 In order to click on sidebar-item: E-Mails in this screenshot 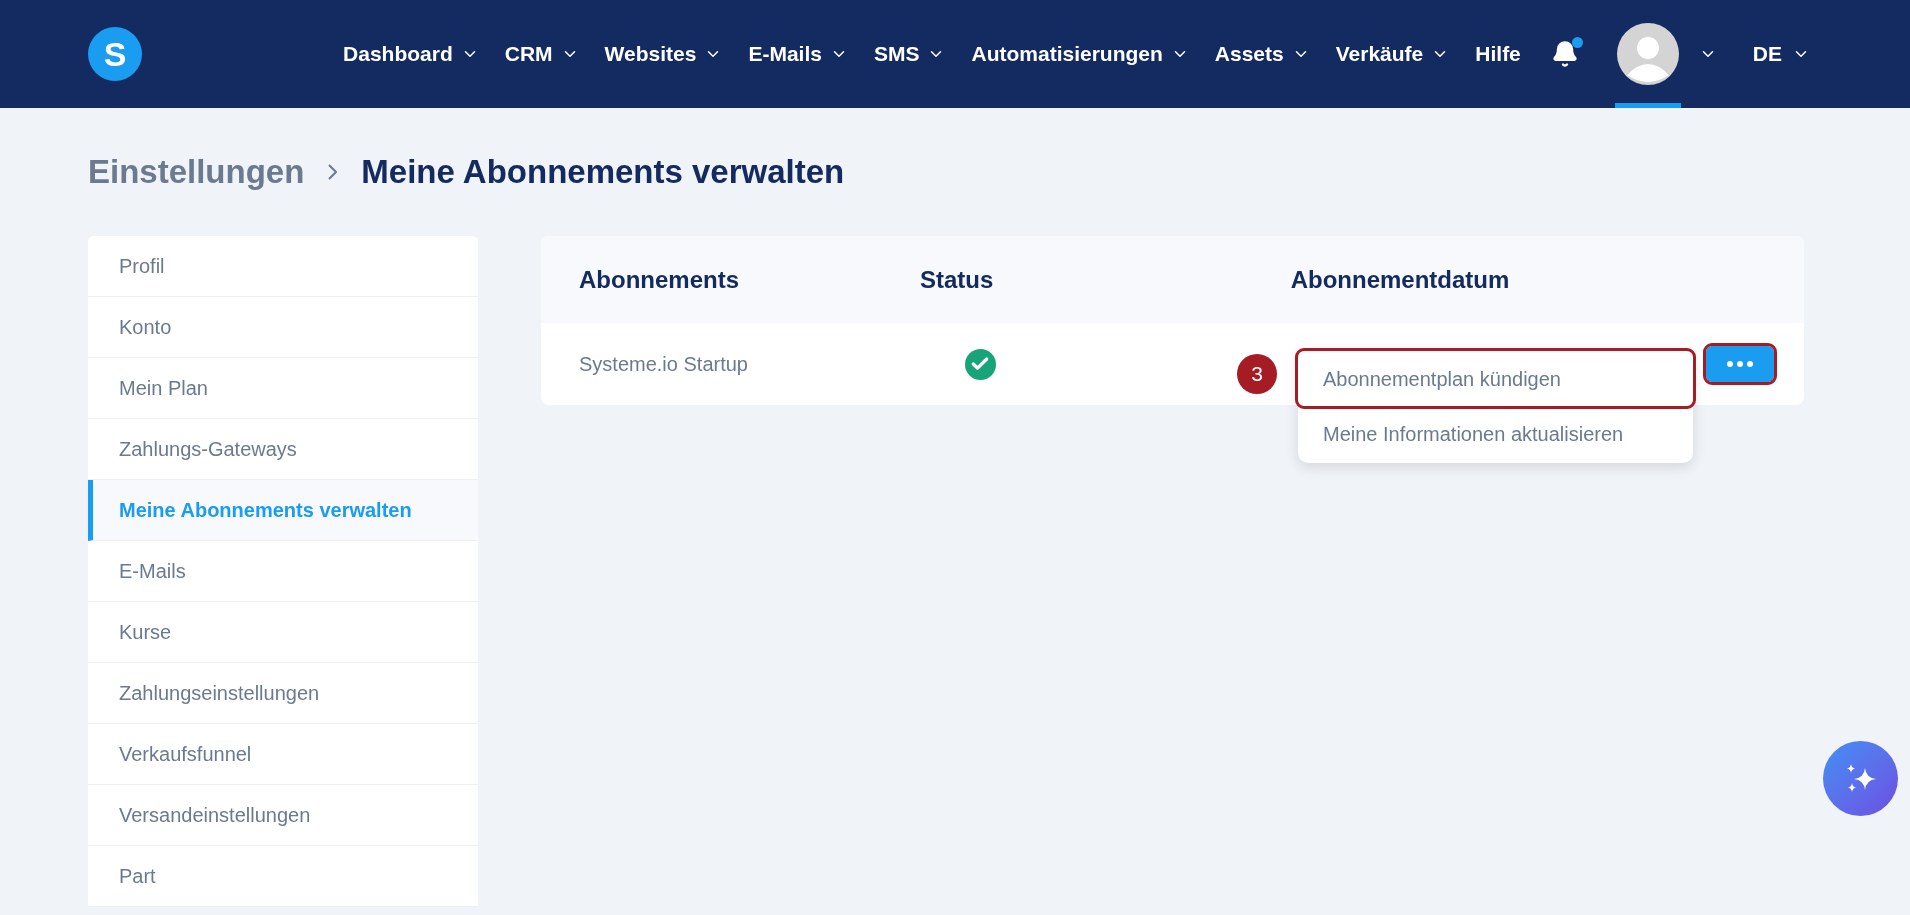, I will do `click(283, 571)`.